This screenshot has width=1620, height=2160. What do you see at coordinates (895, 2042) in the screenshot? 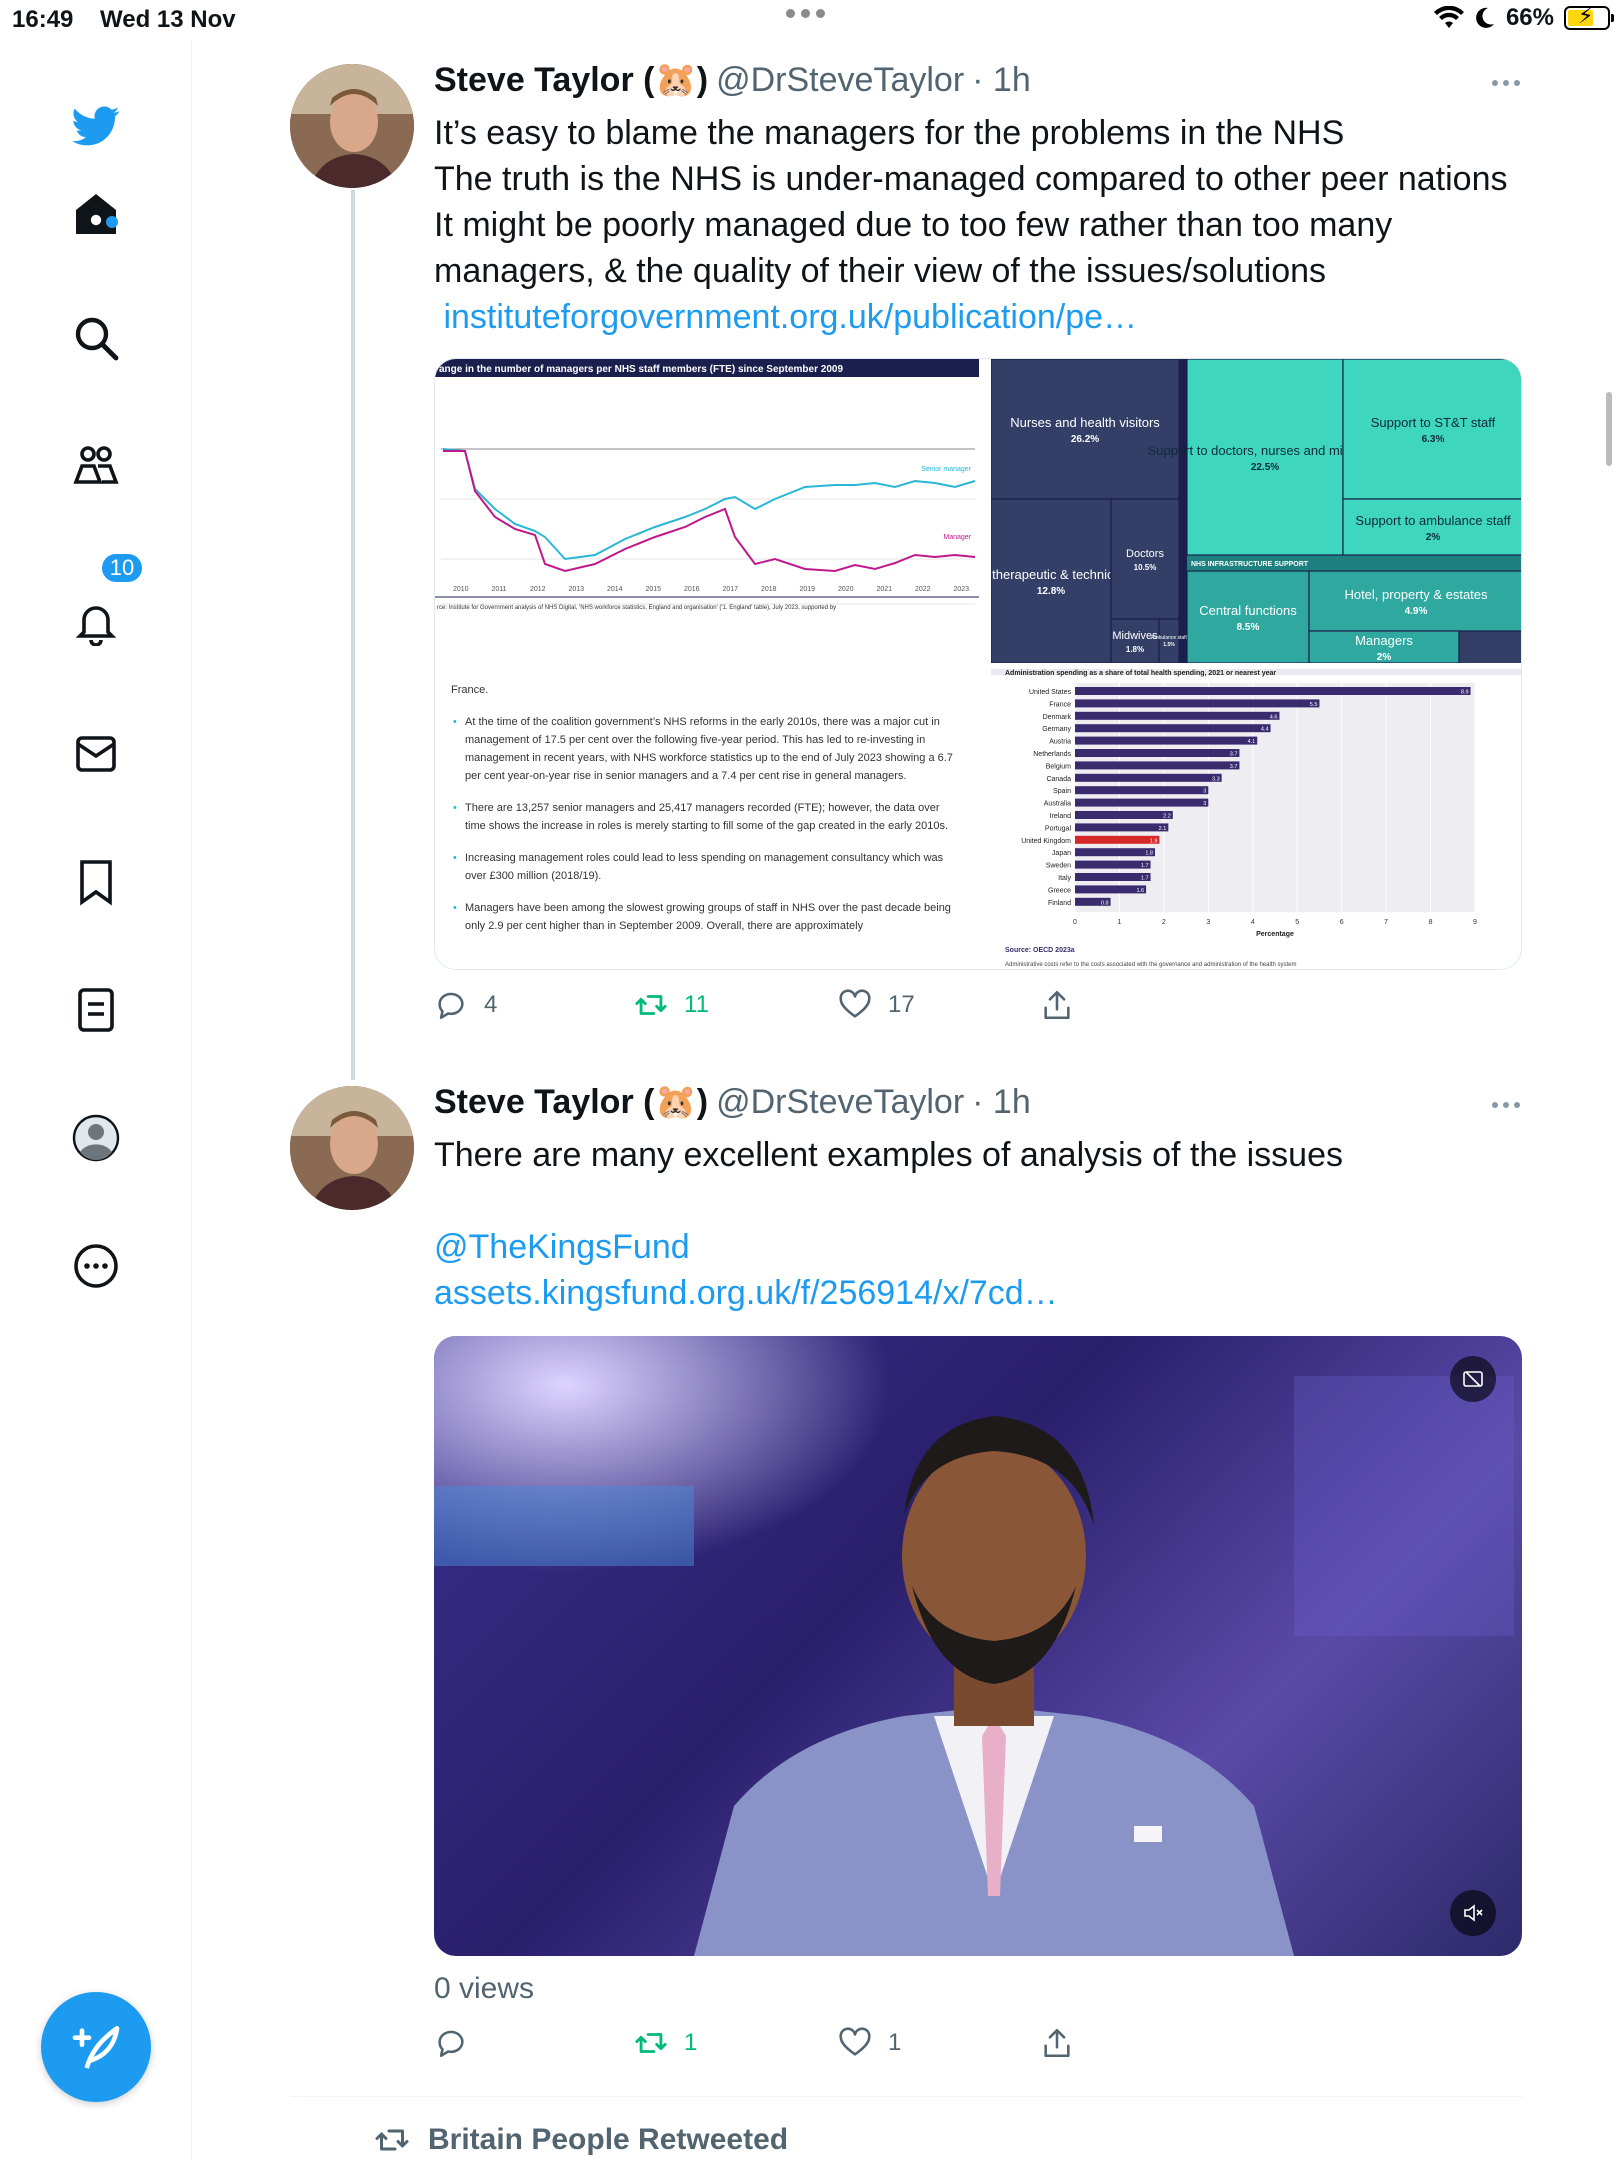
I see `like-count: 1` at bounding box center [895, 2042].